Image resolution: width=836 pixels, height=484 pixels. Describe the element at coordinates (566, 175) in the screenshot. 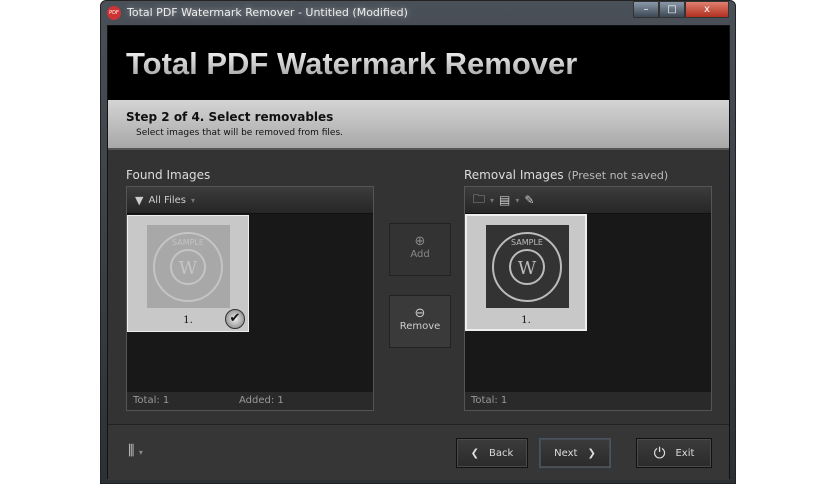

I see `removal-images-label: Removal Images (Preset not saved)` at that location.